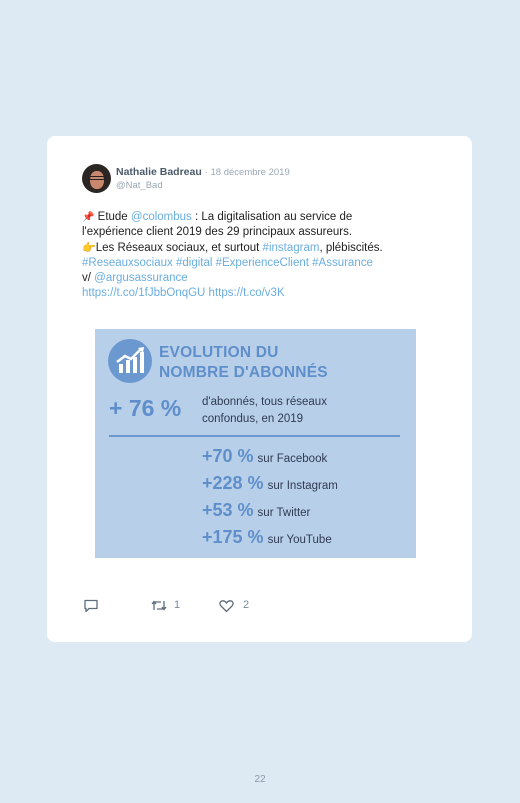  What do you see at coordinates (243, 363) in the screenshot?
I see `infographic-title: EVOLUTION DU NOMBRE D'ABONNÉS` at bounding box center [243, 363].